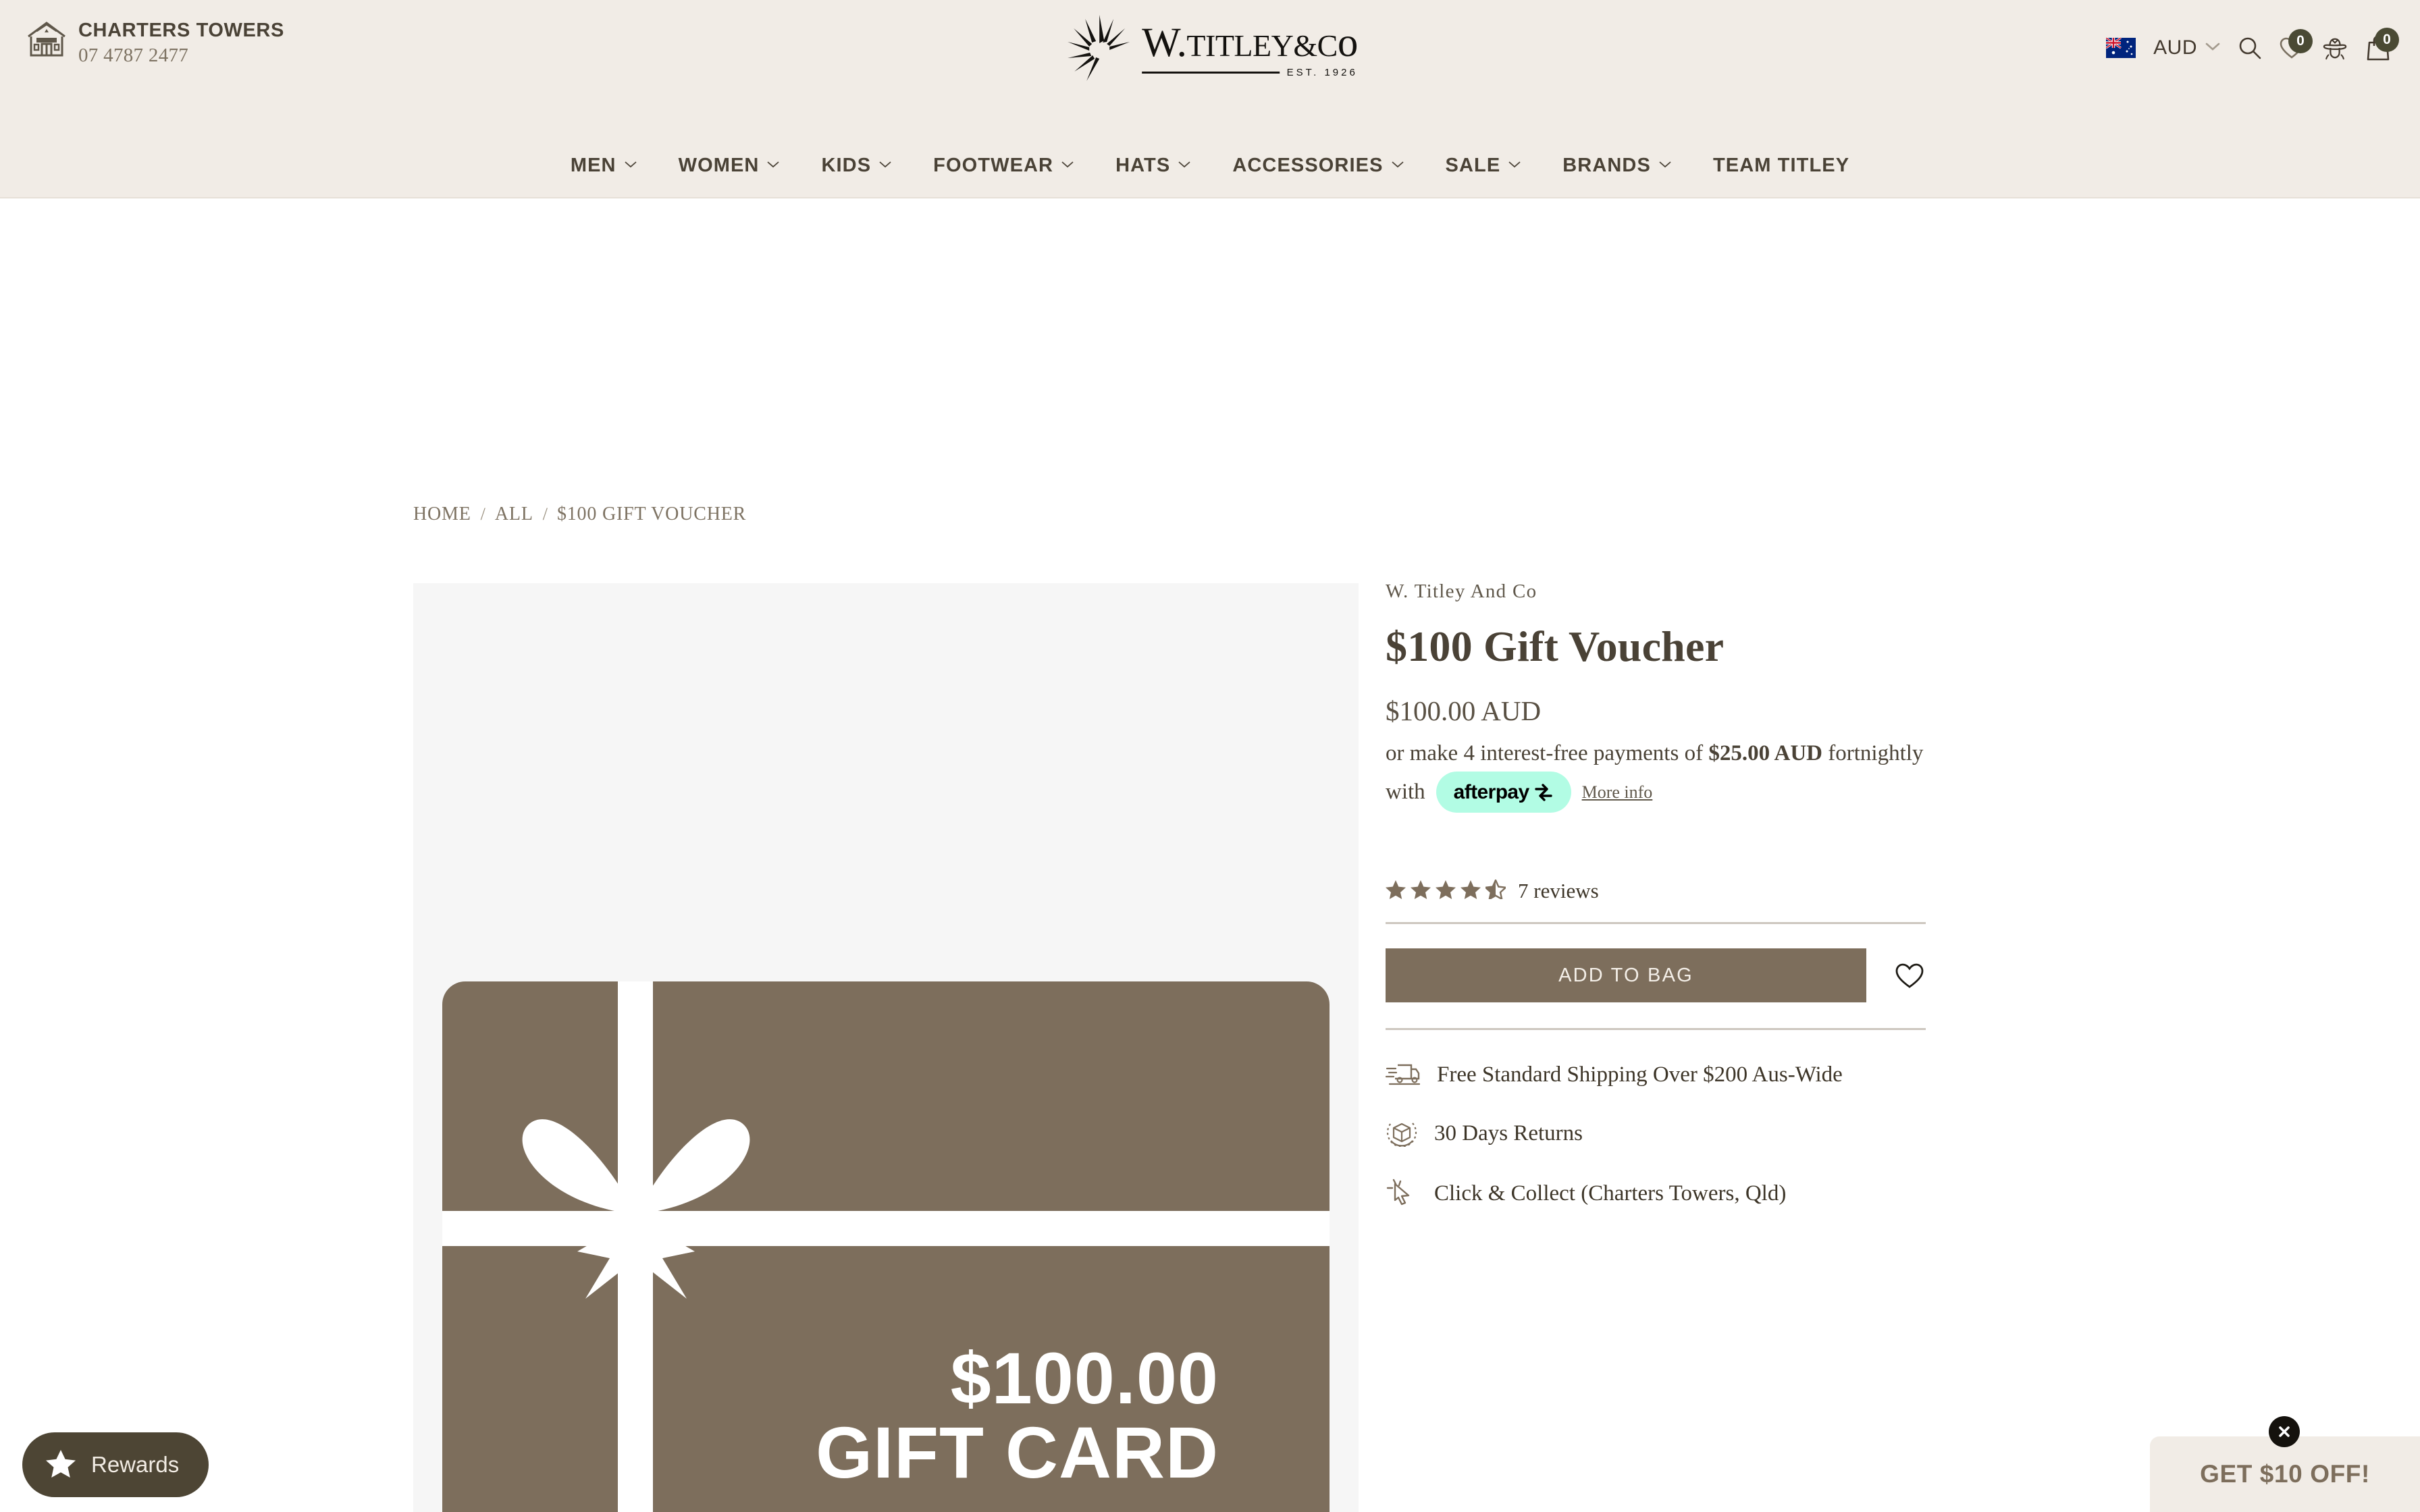 The height and width of the screenshot is (1512, 2420). I want to click on utility-bar: AUD 0 0, so click(2252, 44).